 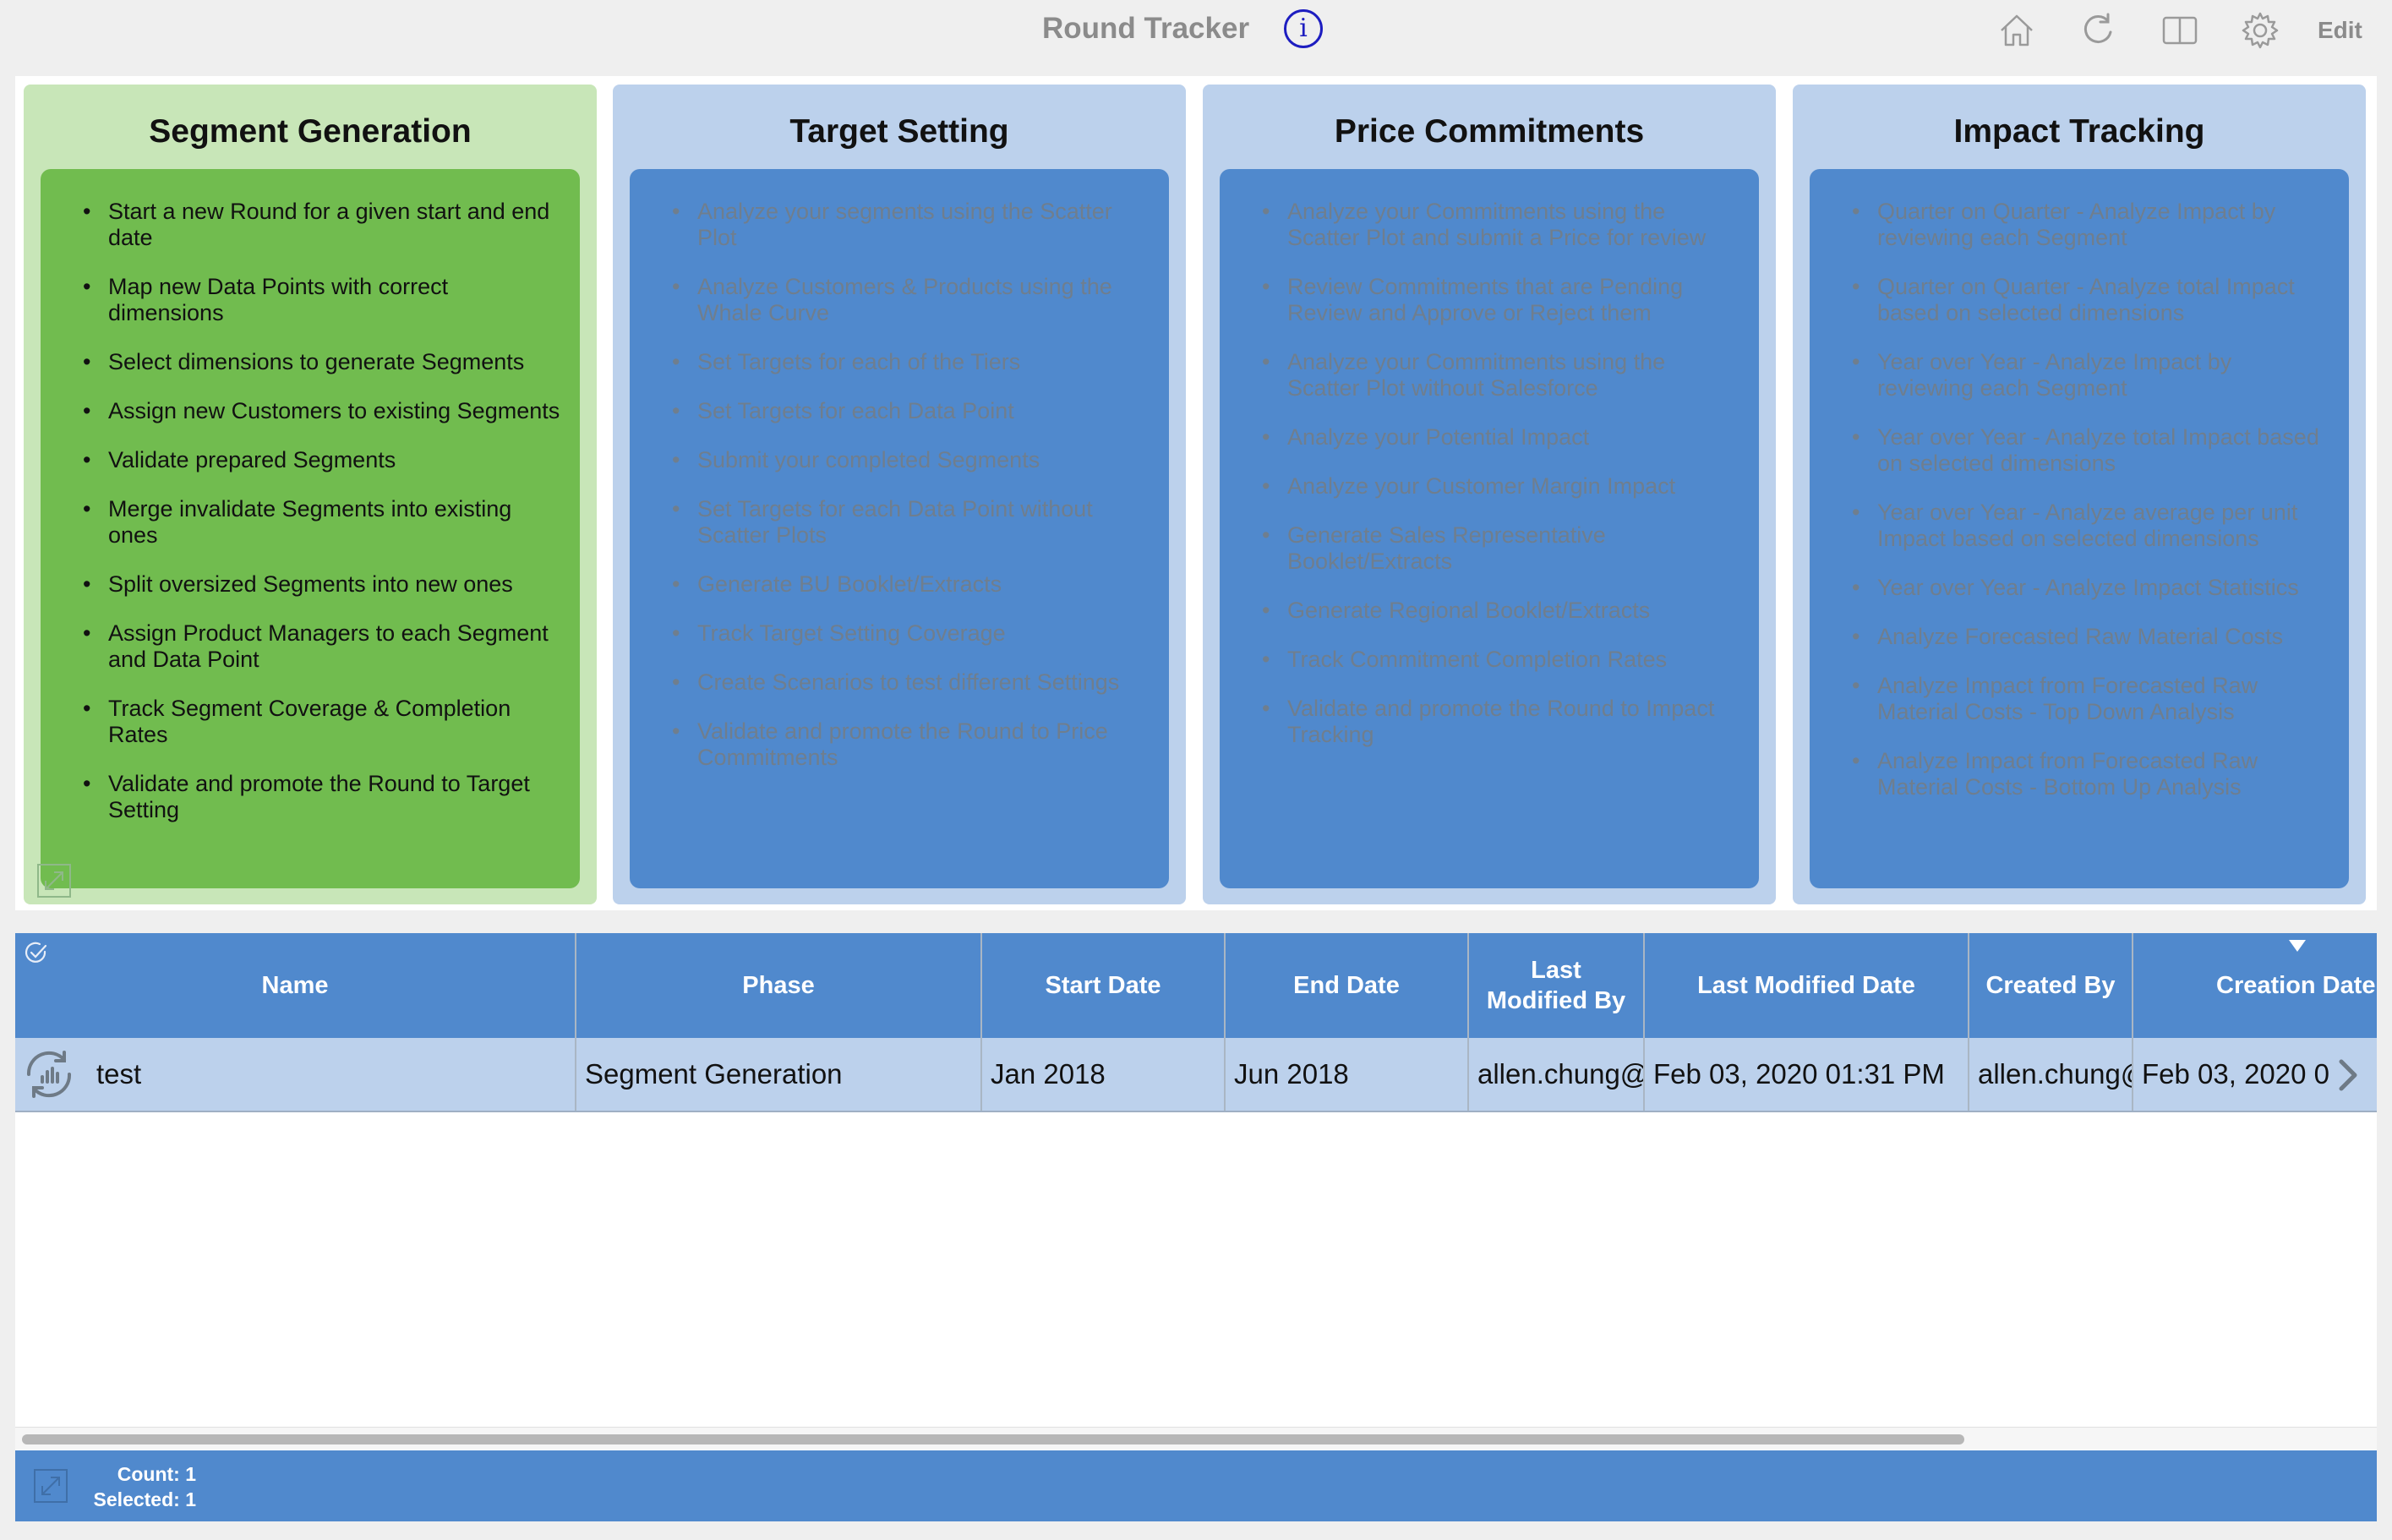 What do you see at coordinates (295, 1074) in the screenshot?
I see `cell-name: test` at bounding box center [295, 1074].